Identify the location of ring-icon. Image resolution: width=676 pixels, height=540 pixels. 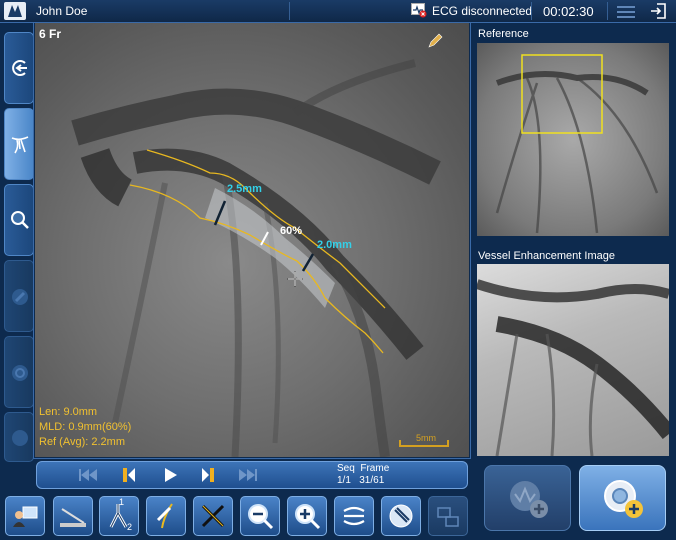
(20, 373).